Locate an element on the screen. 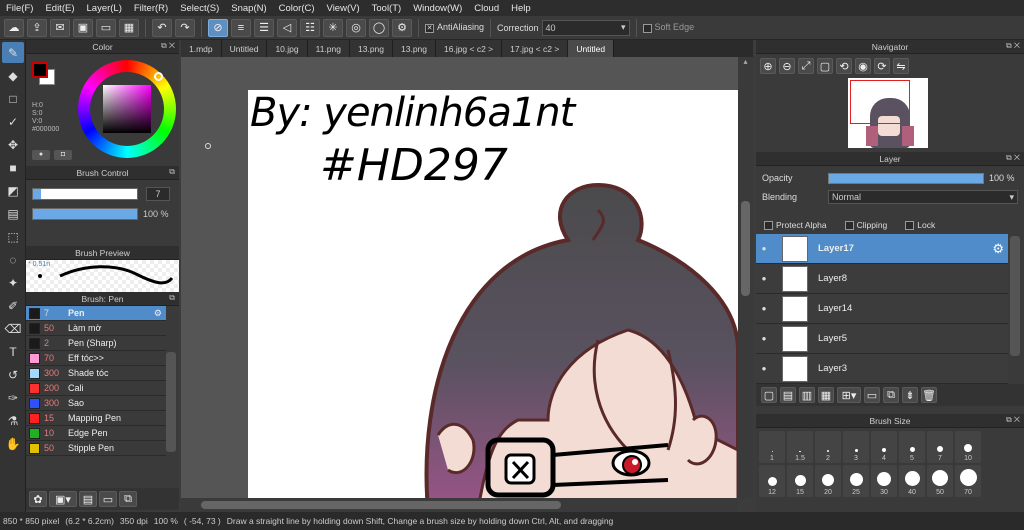 The width and height of the screenshot is (1024, 530). brush-list-item: 300 Sao is located at coordinates (96, 403).